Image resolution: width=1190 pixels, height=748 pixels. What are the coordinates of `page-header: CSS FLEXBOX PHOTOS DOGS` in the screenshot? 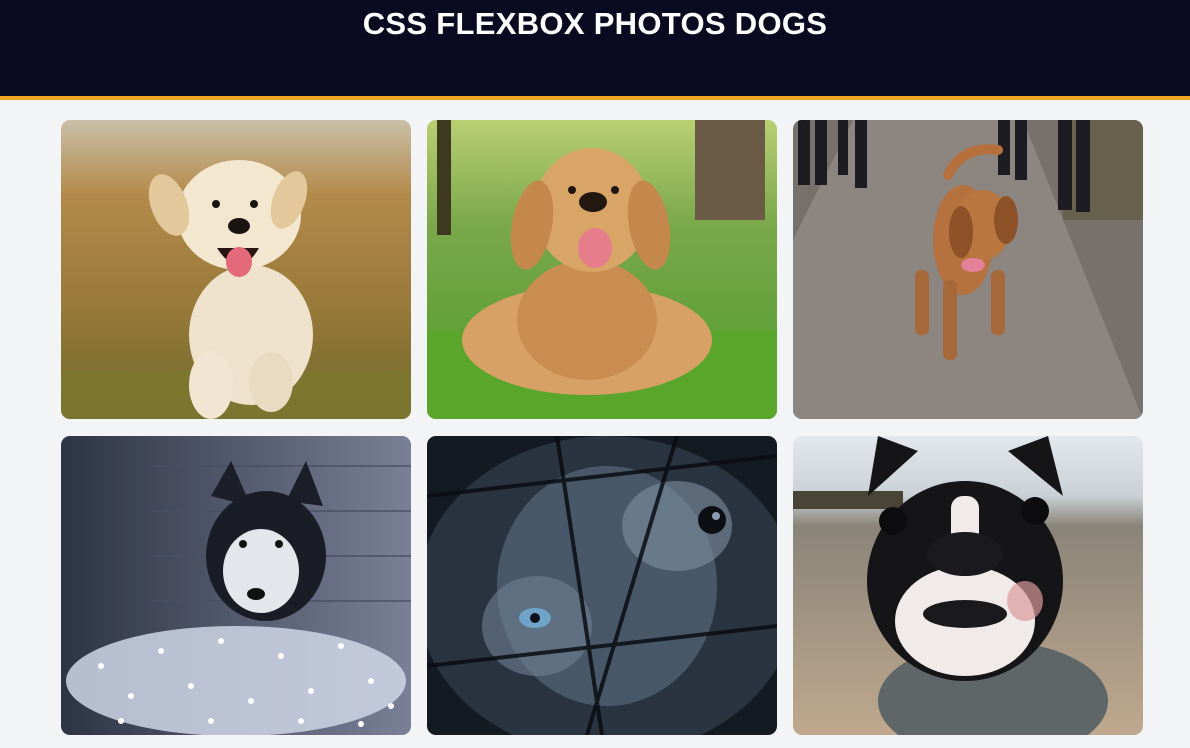 It's located at (595, 50).